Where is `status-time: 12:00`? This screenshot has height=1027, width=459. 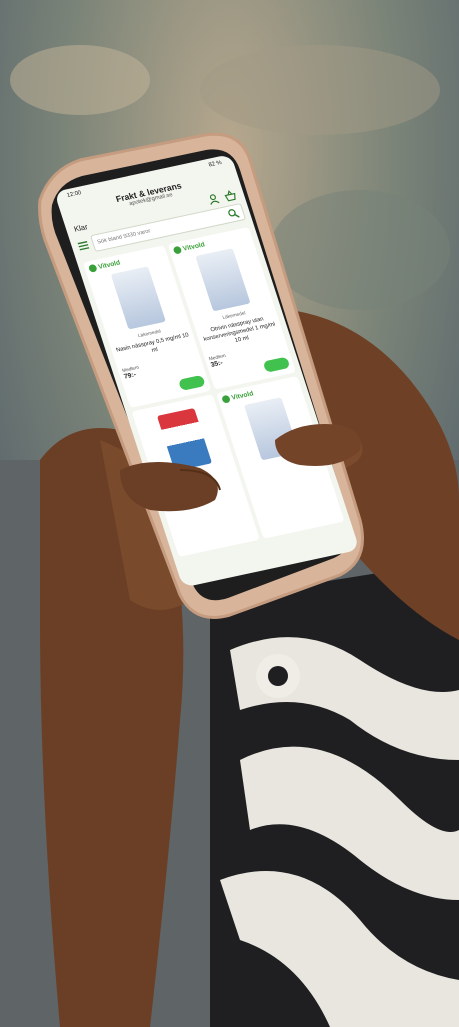 status-time: 12:00 is located at coordinates (74, 194).